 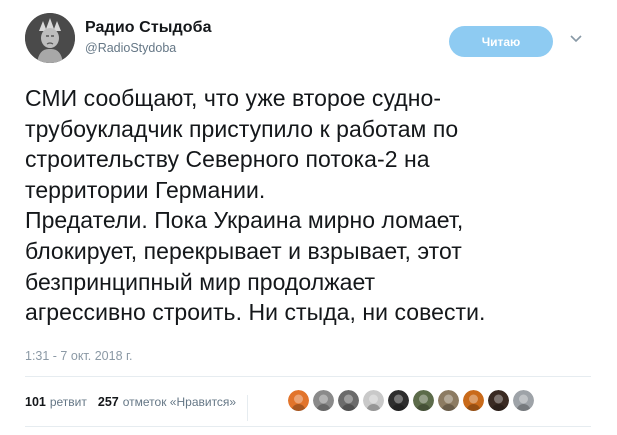 What do you see at coordinates (348, 400) in the screenshot?
I see `raccoon-avatar` at bounding box center [348, 400].